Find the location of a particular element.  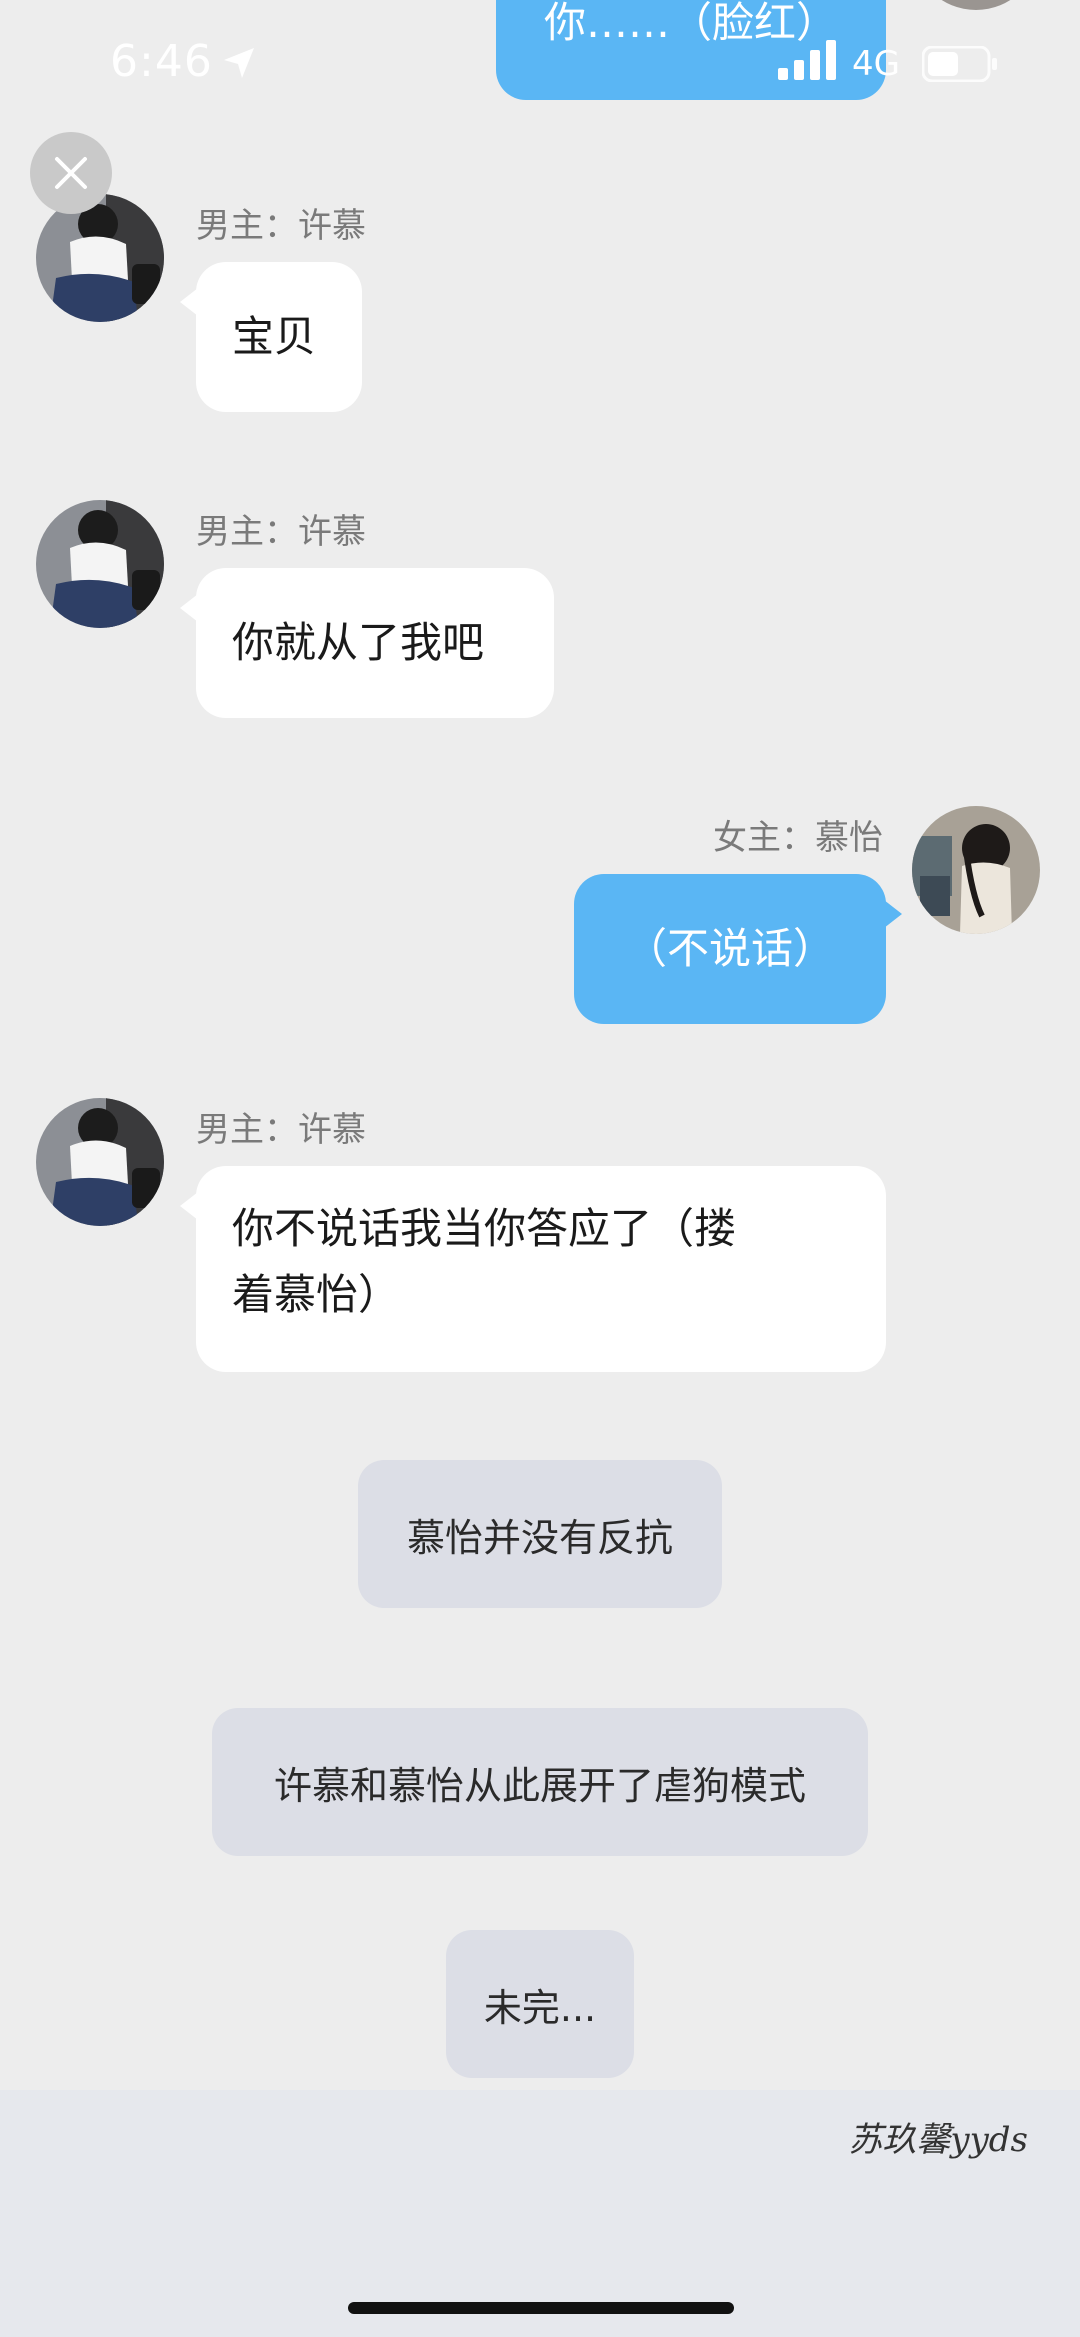

message-text: 宝贝 is located at coordinates (274, 336).